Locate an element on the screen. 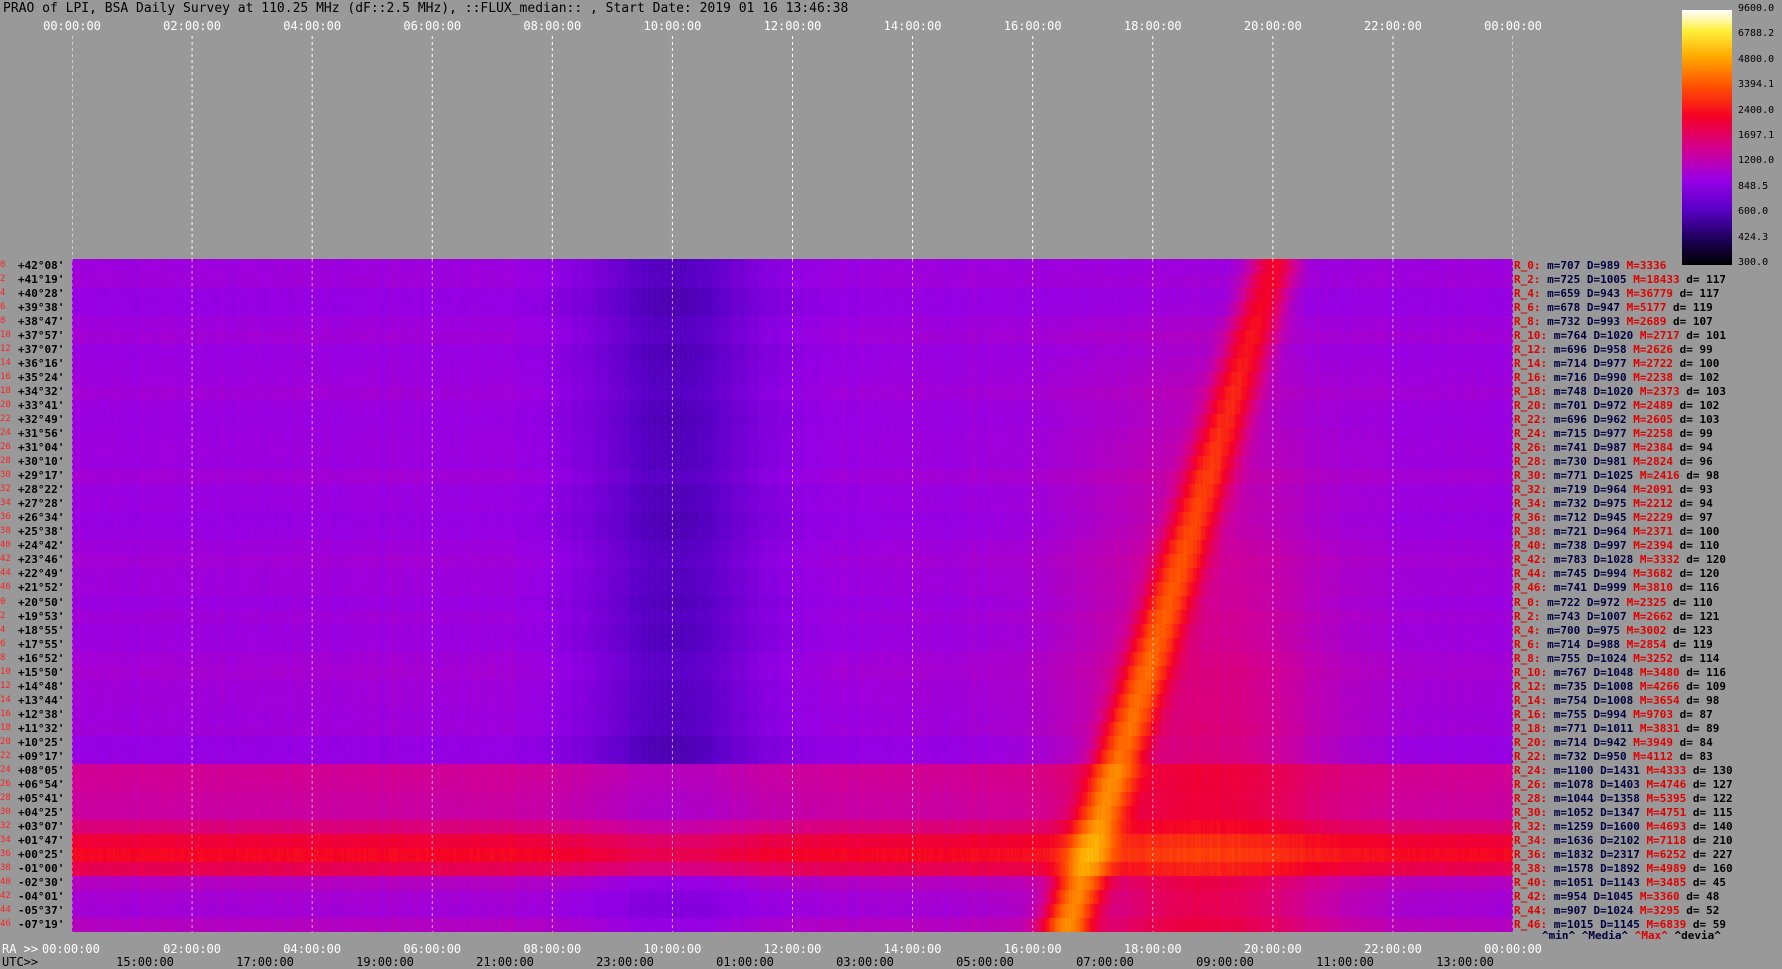 The image size is (1782, 969). stat-d: d= 89 is located at coordinates (1703, 728).